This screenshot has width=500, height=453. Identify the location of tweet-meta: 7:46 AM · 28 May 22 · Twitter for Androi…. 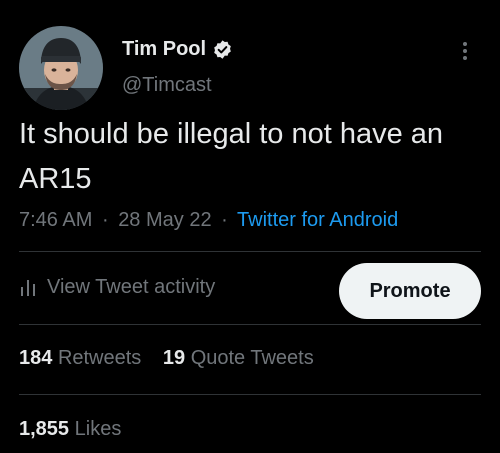
(208, 220).